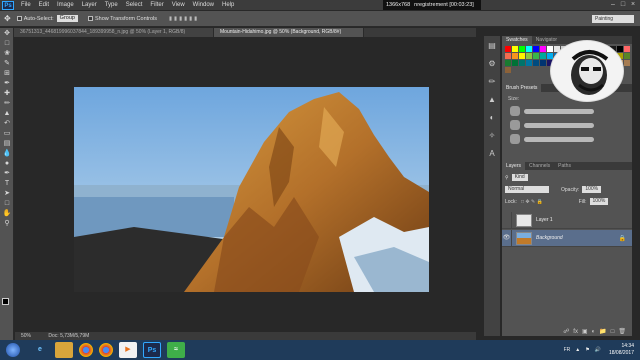 The height and width of the screenshot is (360, 640). Describe the element at coordinates (90, 18) in the screenshot. I see `transform-controls-checkbox` at that location.